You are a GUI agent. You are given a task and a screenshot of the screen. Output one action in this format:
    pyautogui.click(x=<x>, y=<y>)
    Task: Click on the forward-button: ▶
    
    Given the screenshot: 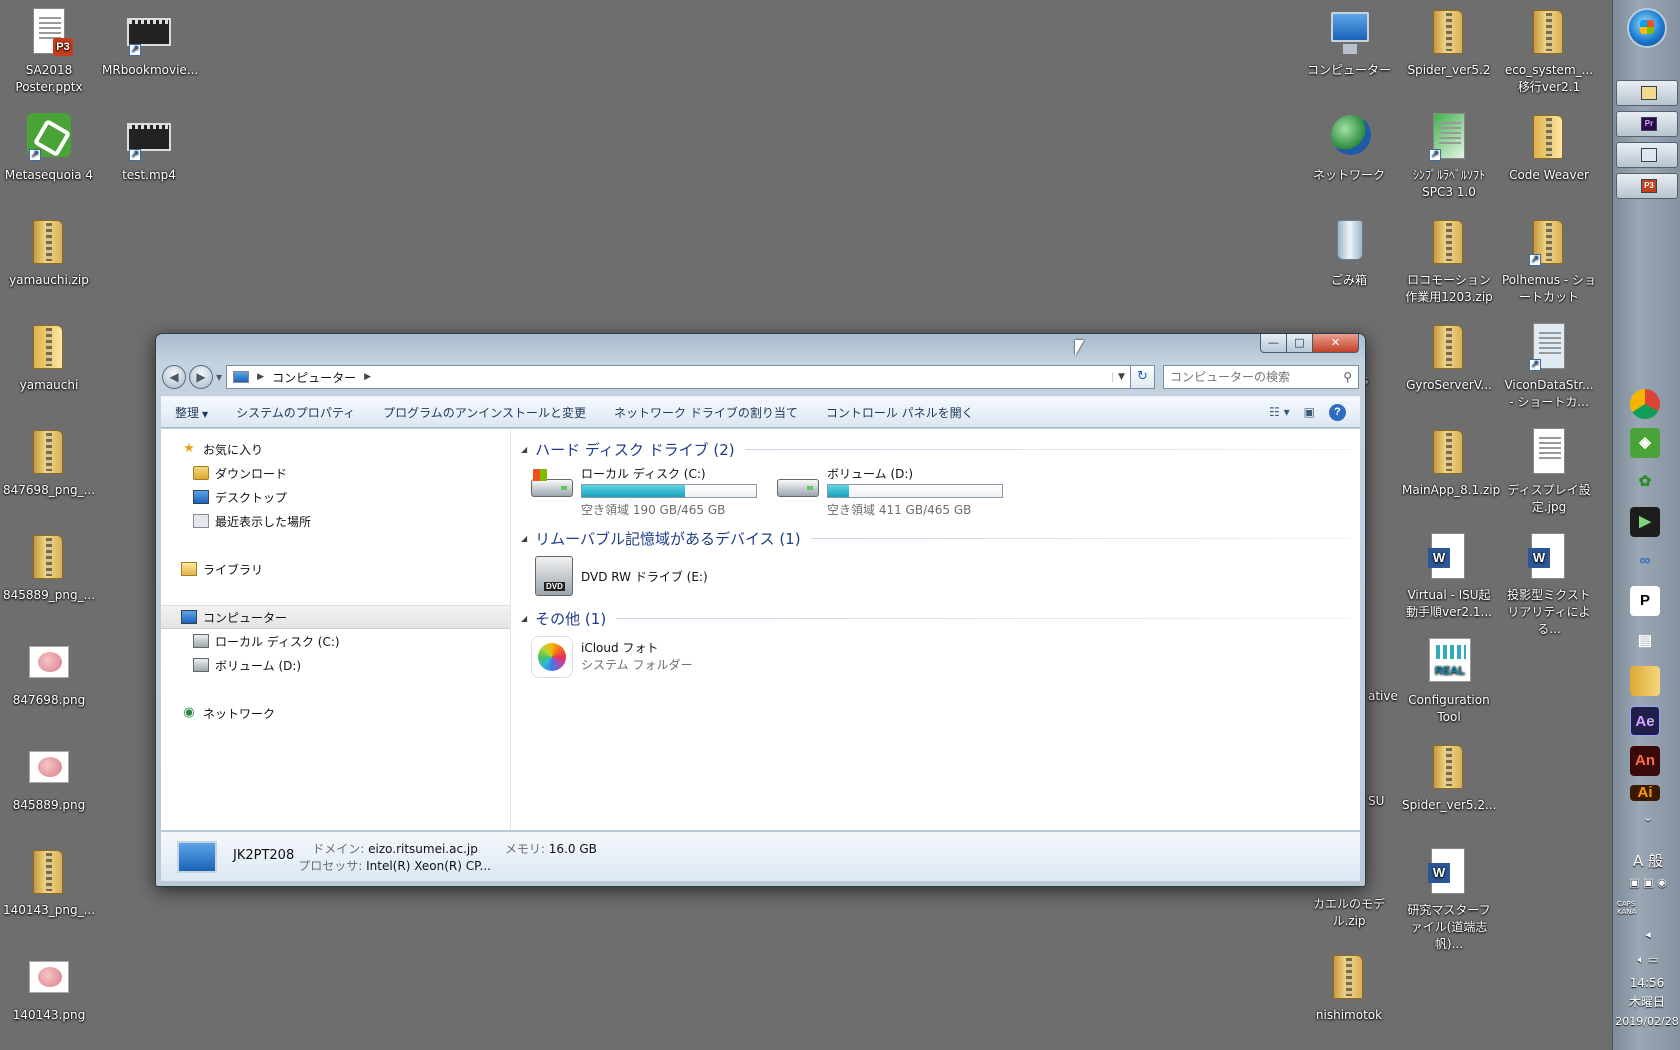 What is the action you would take?
    pyautogui.click(x=201, y=377)
    